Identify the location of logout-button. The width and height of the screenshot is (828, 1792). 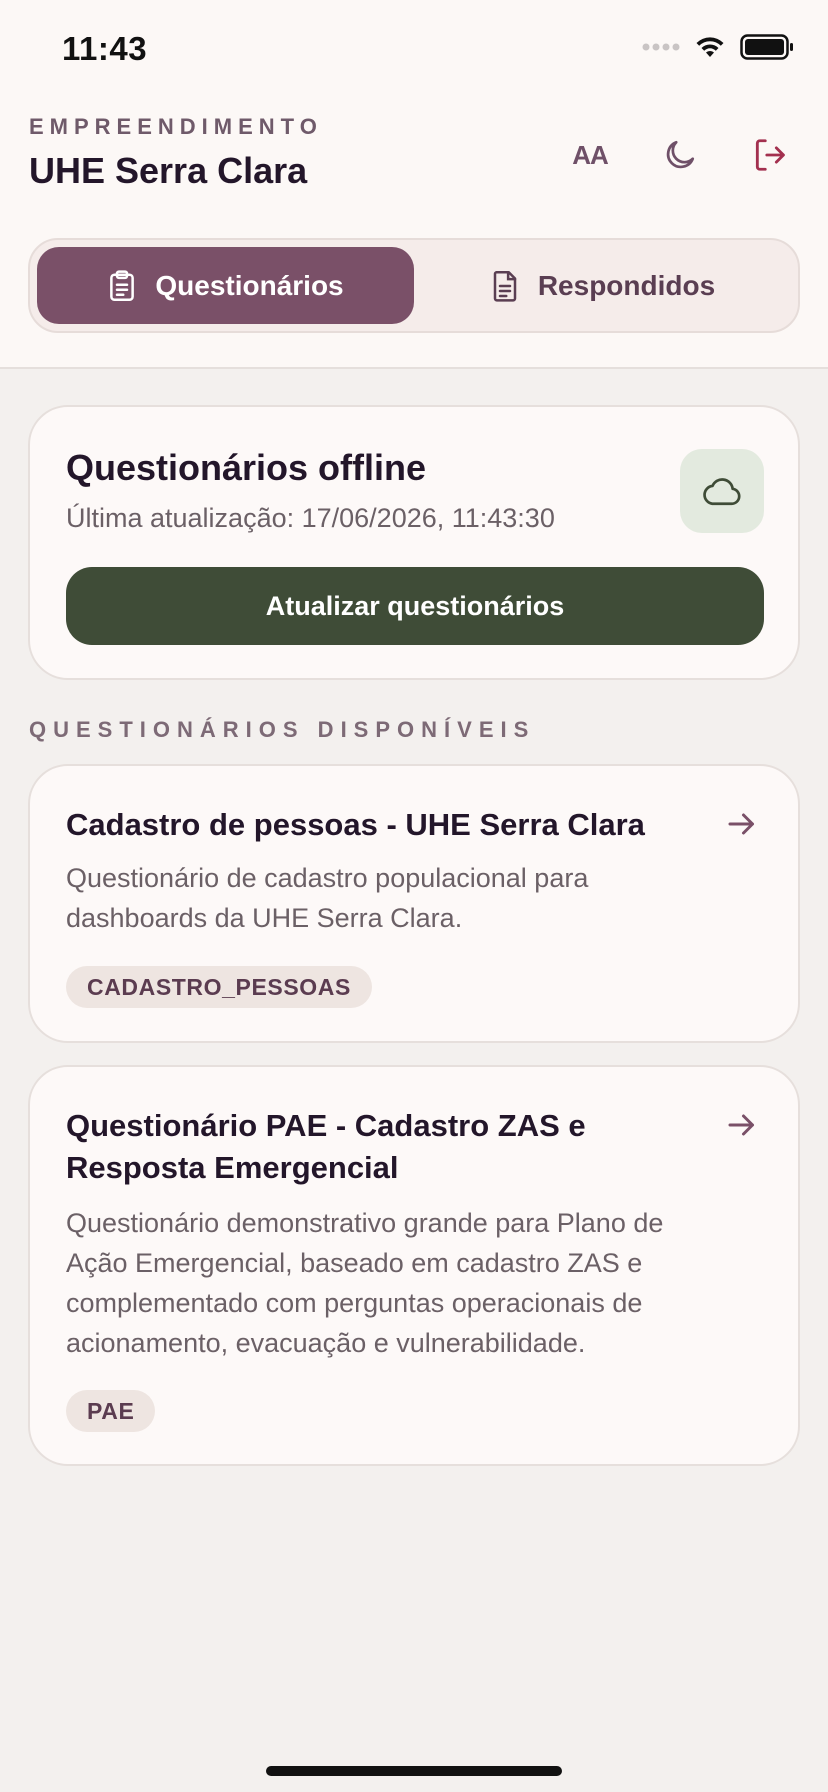
(770, 155).